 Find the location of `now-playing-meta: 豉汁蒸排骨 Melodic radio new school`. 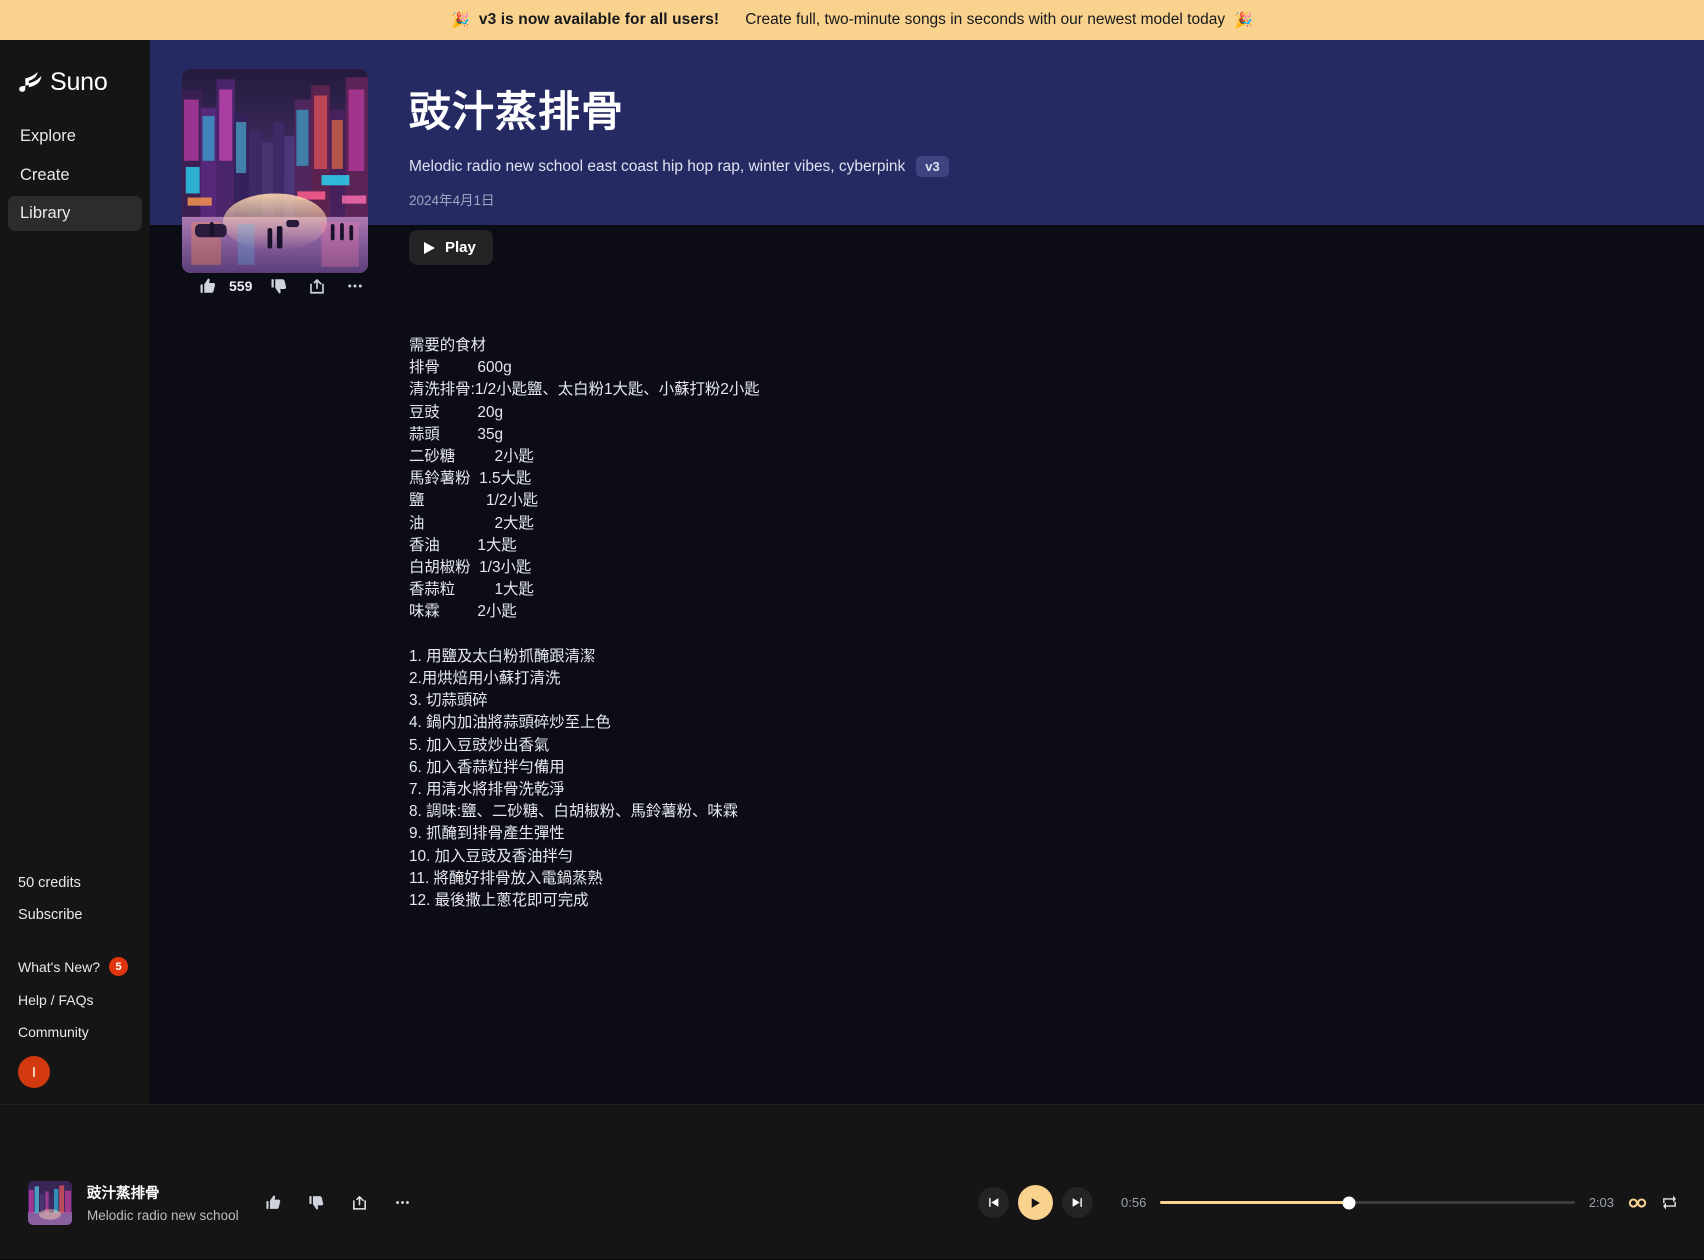

now-playing-meta: 豉汁蒸排骨 Melodic radio new school is located at coordinates (167, 1202).